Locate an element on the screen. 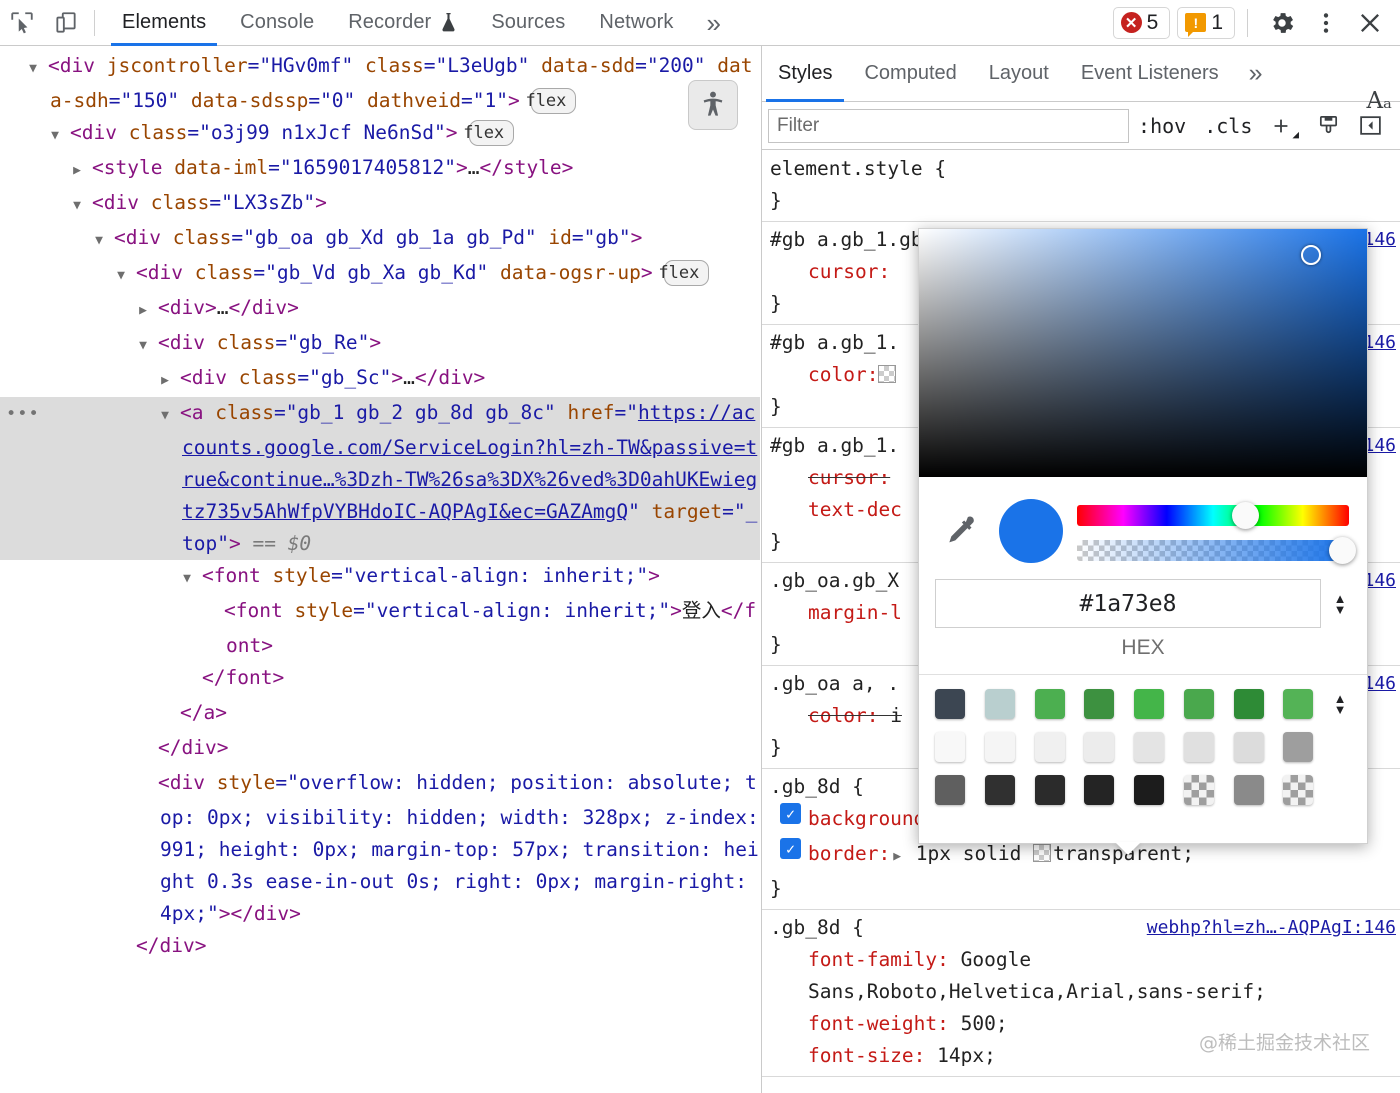  dom-node-l14: </a> is located at coordinates (380, 714).